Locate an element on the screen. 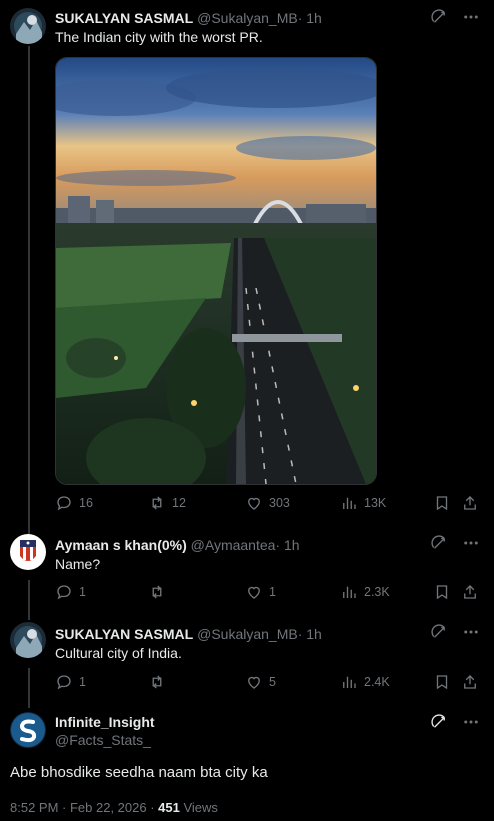 The width and height of the screenshot is (494, 821). like-button: 1 is located at coordinates (260, 592).